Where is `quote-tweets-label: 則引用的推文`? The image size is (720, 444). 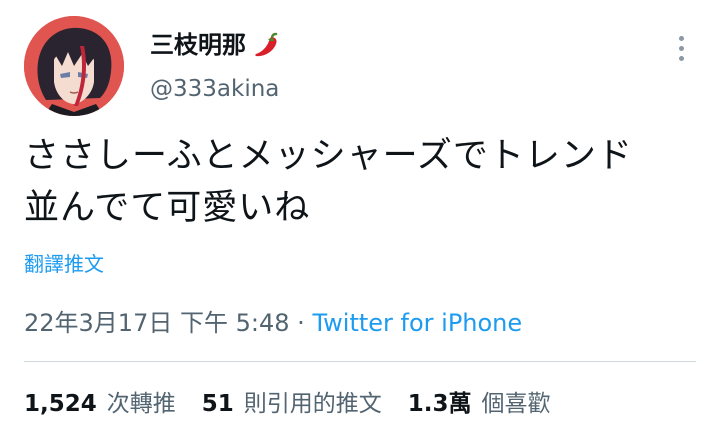 quote-tweets-label: 則引用的推文 is located at coordinates (312, 404).